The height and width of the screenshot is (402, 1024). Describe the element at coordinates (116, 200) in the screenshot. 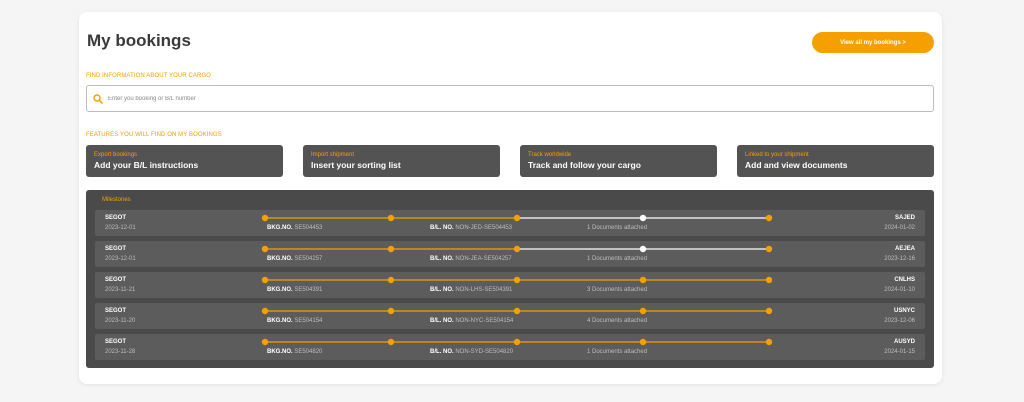

I see `milestones-title: Milestones` at that location.